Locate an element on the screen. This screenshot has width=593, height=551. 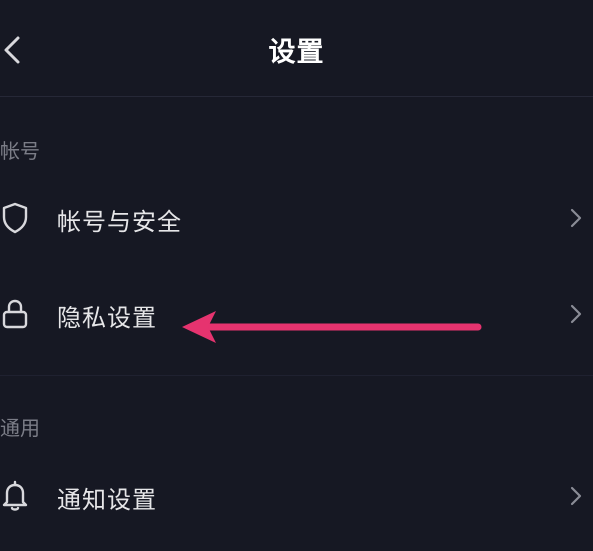
section-label-general: 通用 is located at coordinates (20, 428).